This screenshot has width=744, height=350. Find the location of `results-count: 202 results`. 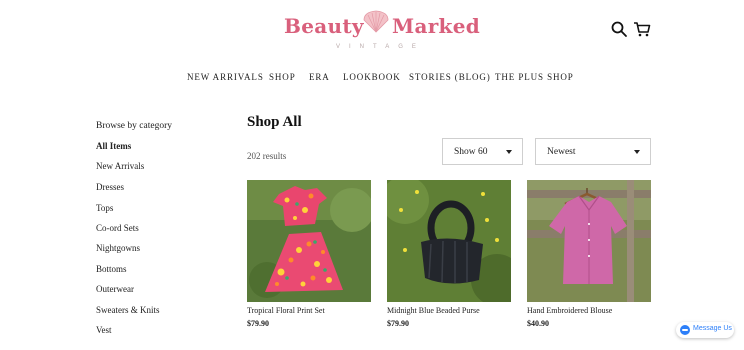

results-count: 202 results is located at coordinates (267, 156).